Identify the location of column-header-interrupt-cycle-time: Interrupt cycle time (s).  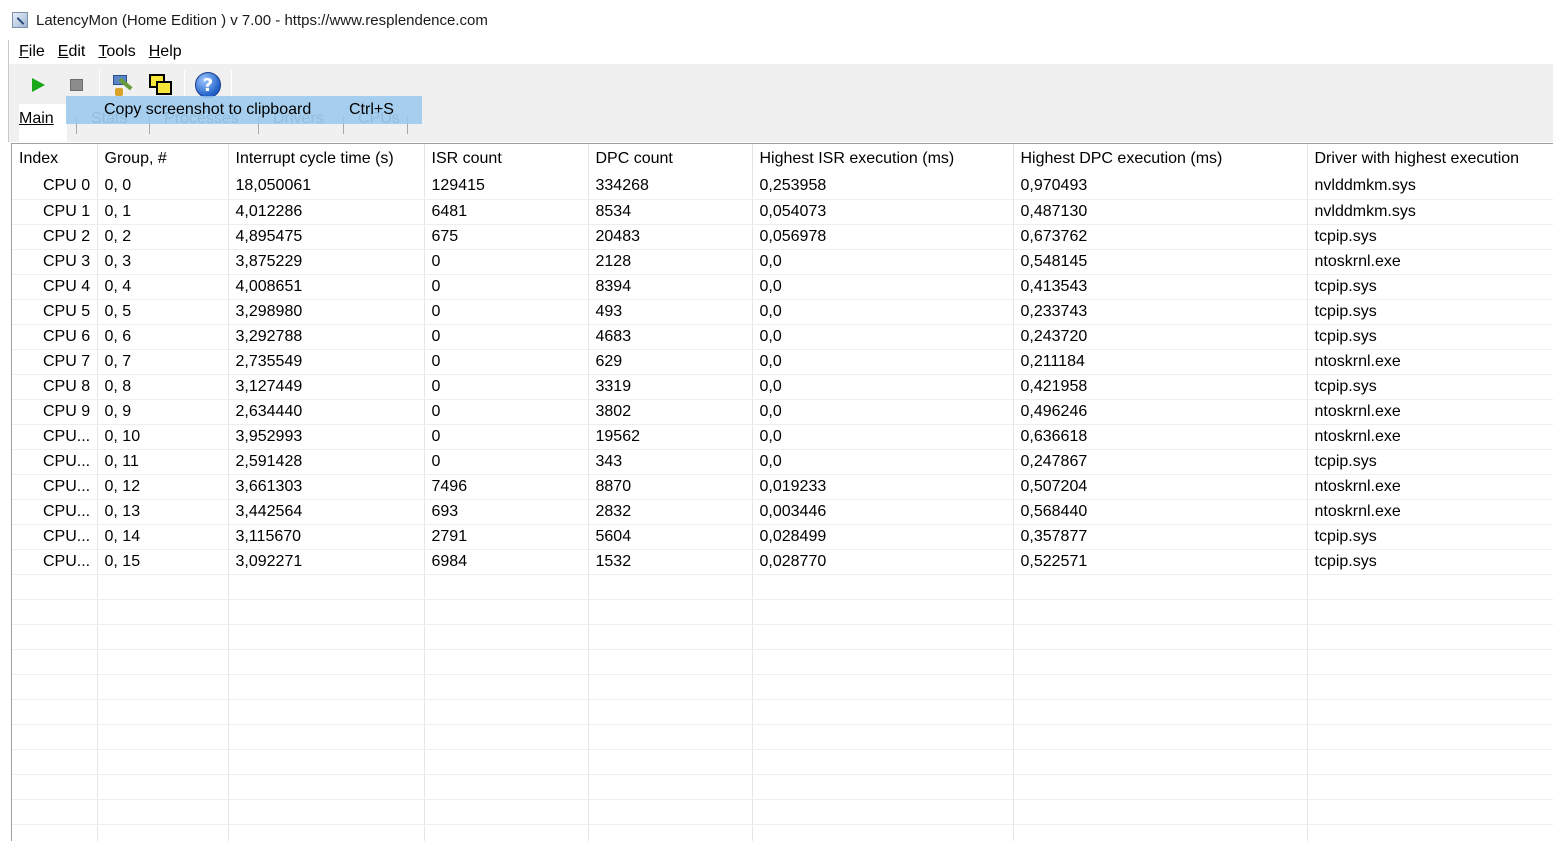
(326, 159).